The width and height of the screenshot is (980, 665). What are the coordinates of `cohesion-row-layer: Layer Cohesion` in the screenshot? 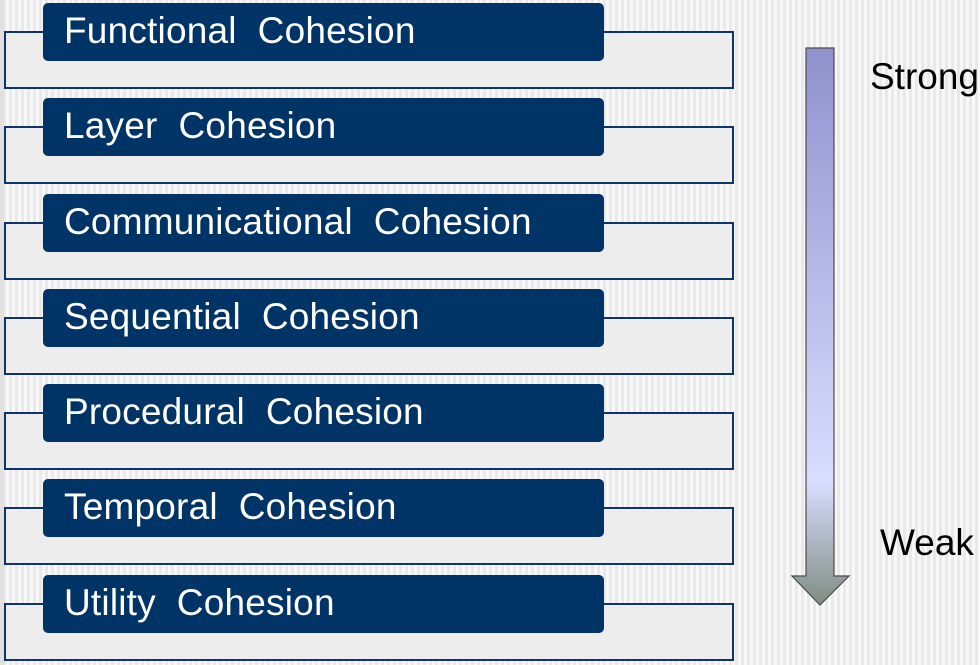 It's located at (370, 143).